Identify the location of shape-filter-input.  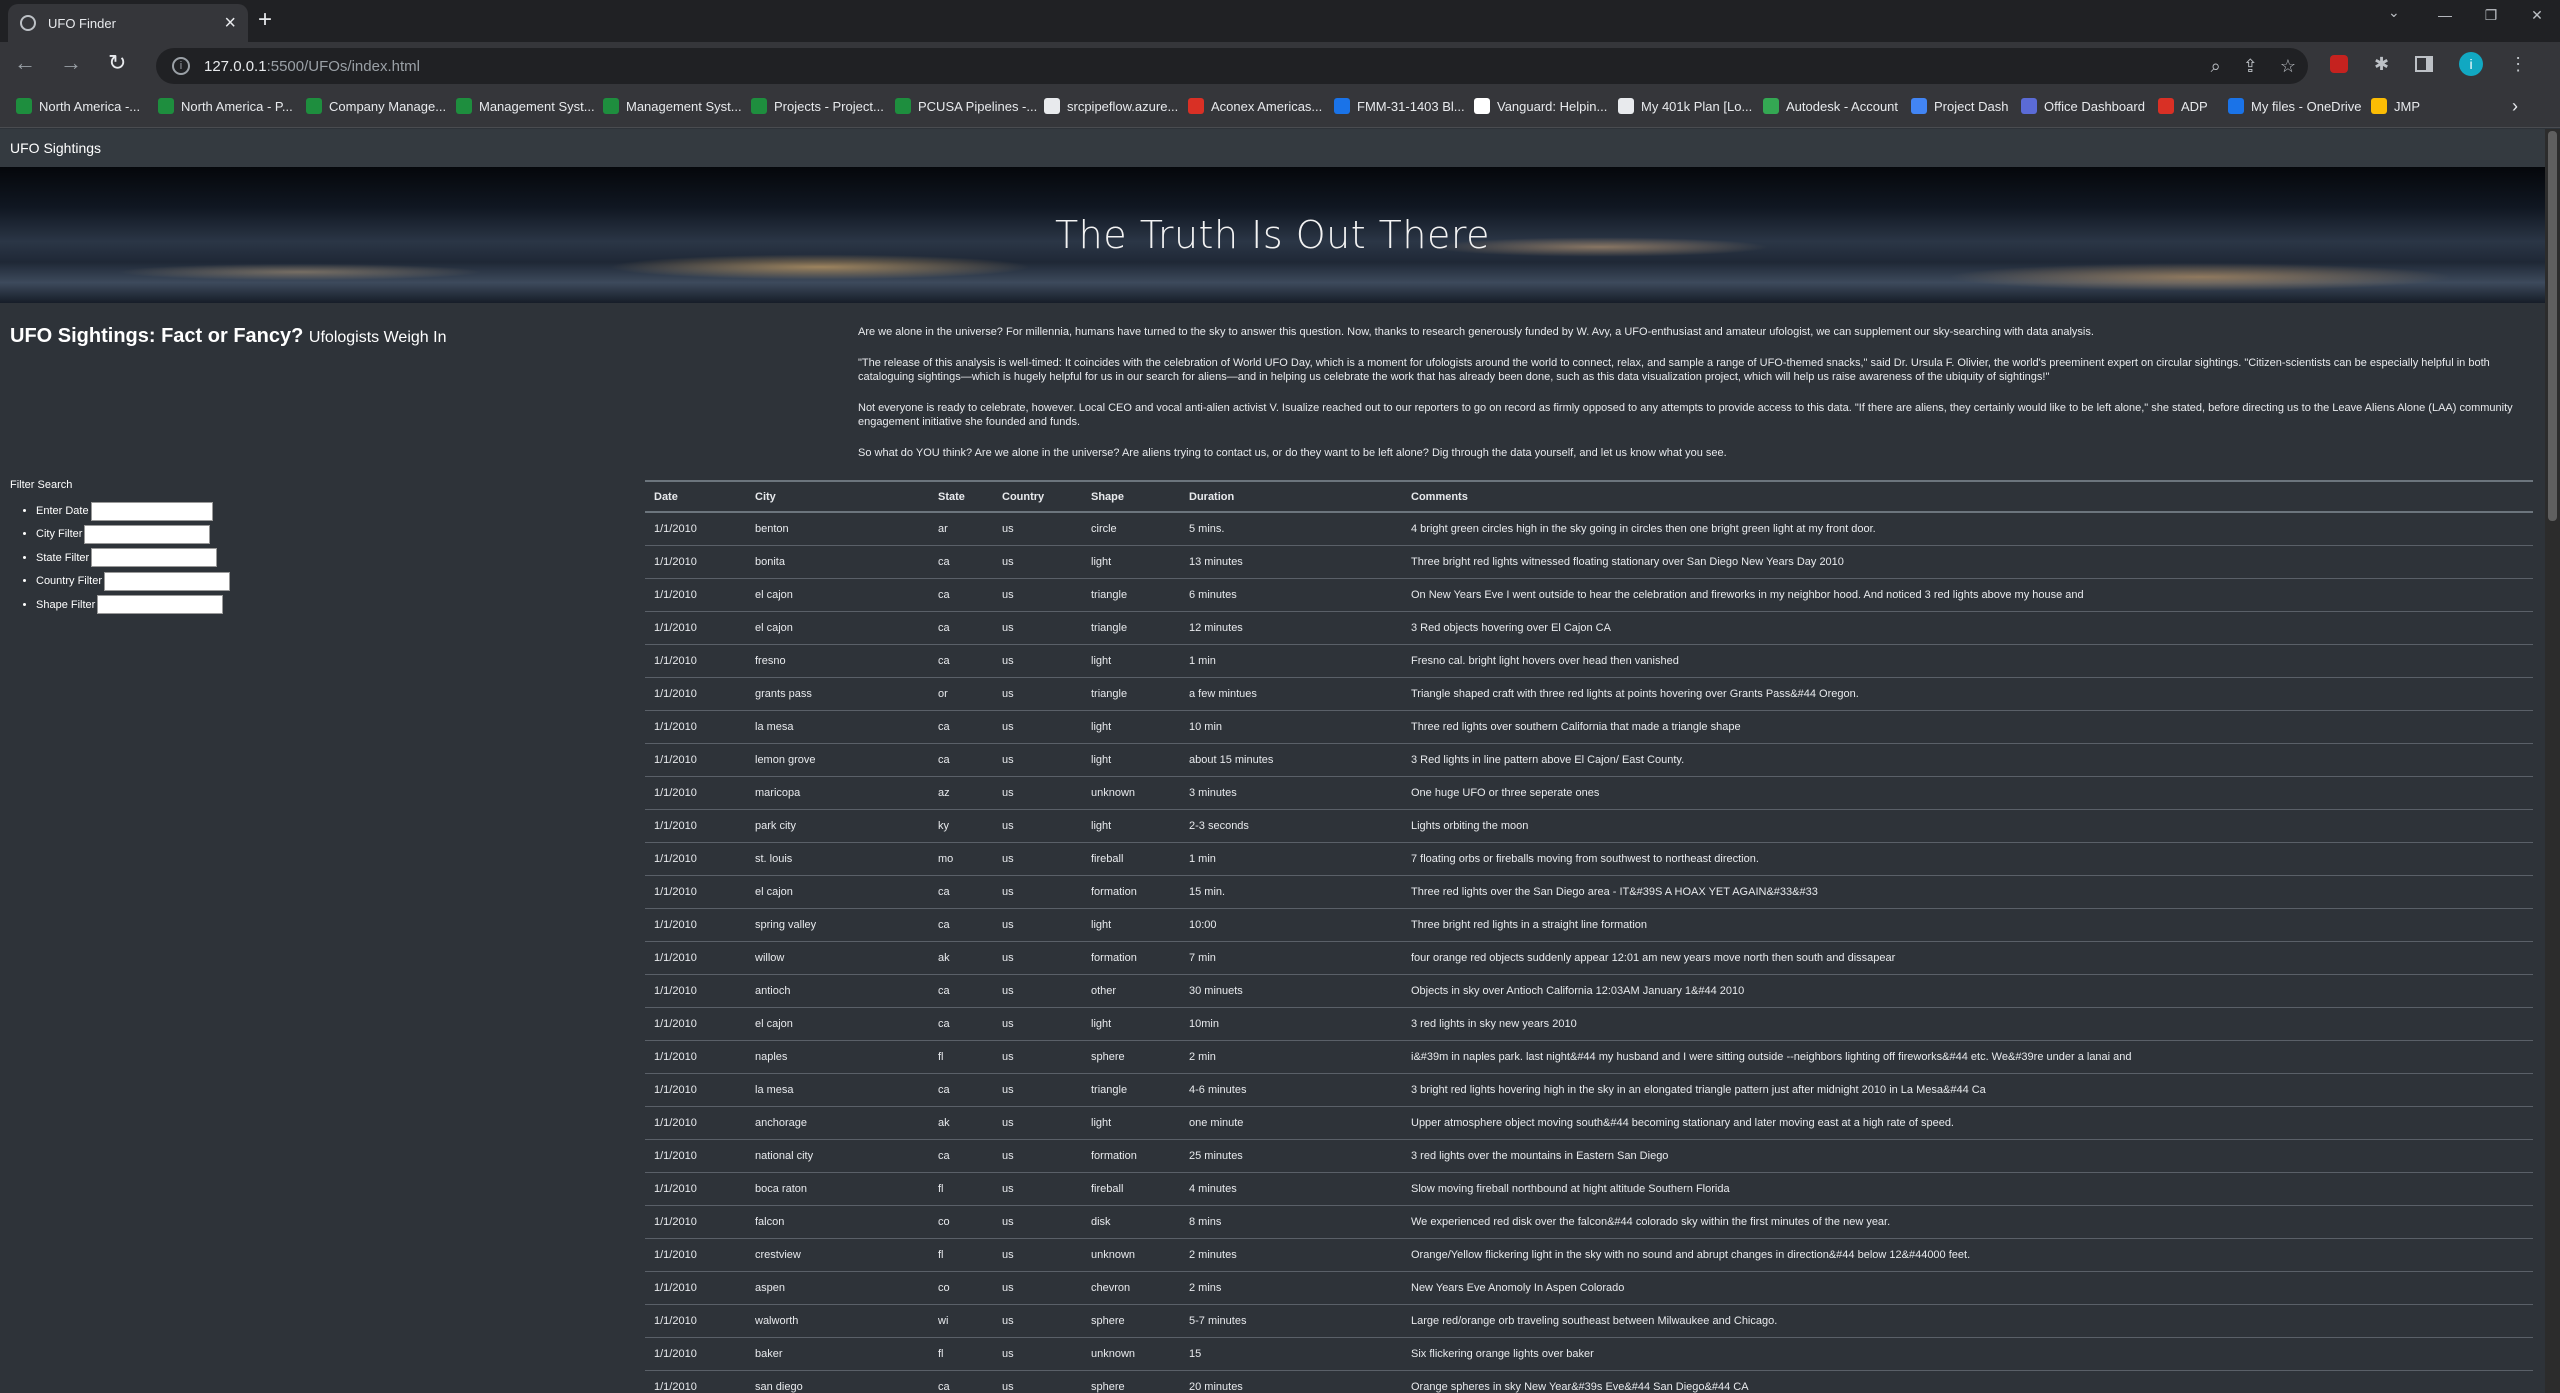
(160, 605).